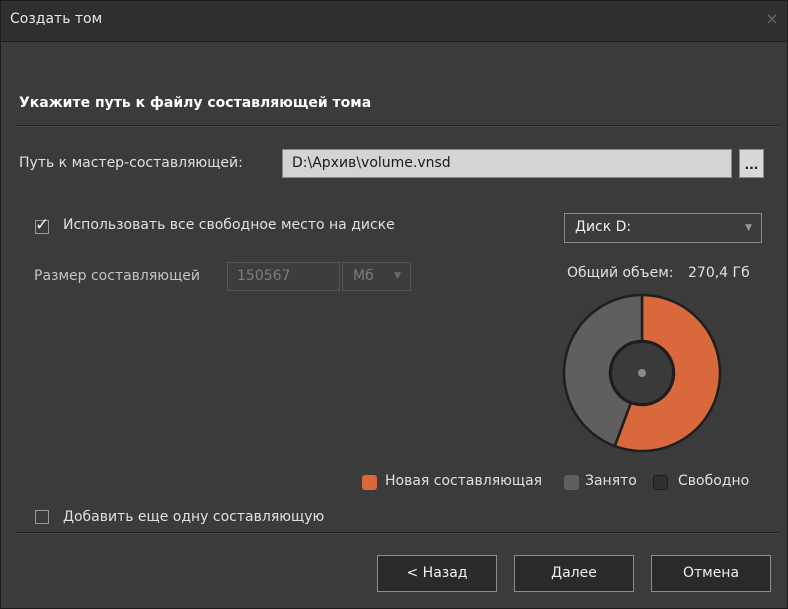 This screenshot has width=788, height=609. What do you see at coordinates (117, 276) in the screenshot?
I see `component-size-label: Размер составляющей` at bounding box center [117, 276].